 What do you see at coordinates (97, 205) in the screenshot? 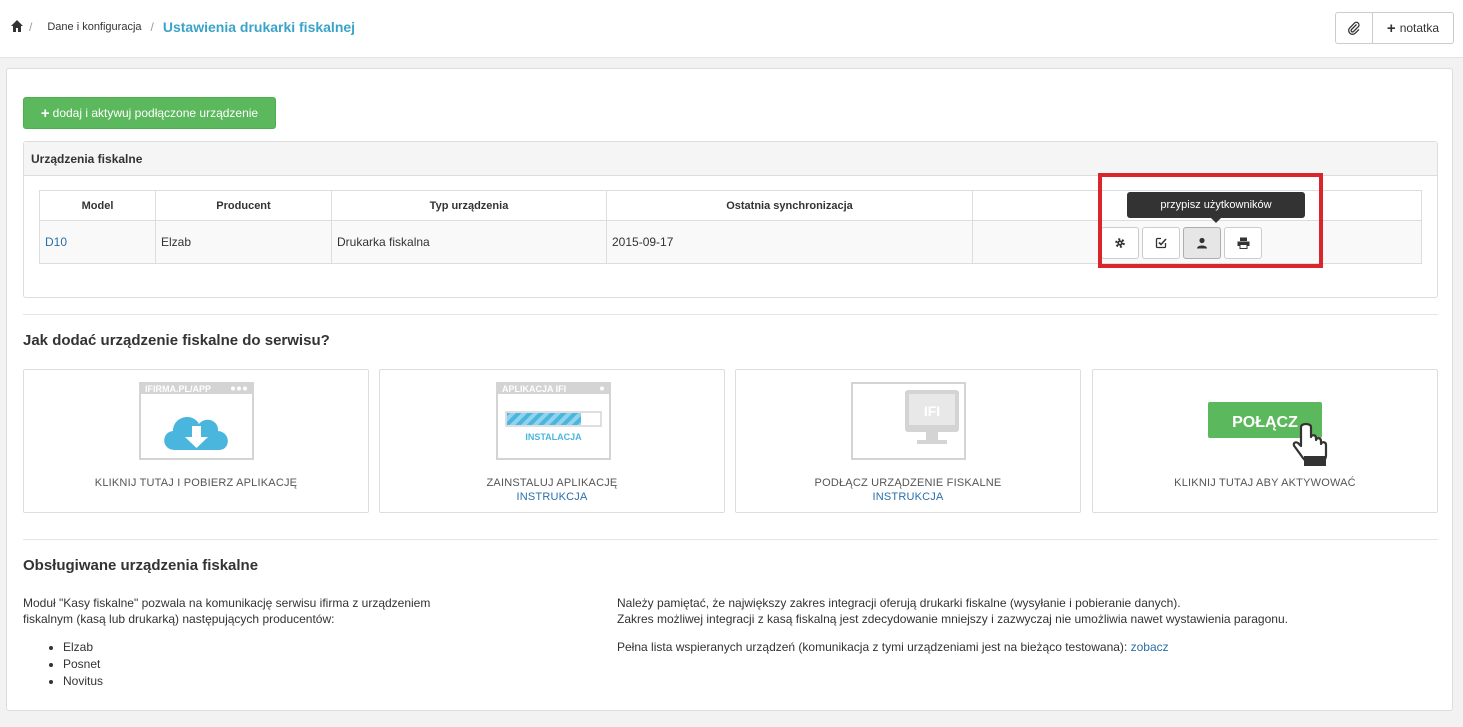
I see `column-header-model: Model` at bounding box center [97, 205].